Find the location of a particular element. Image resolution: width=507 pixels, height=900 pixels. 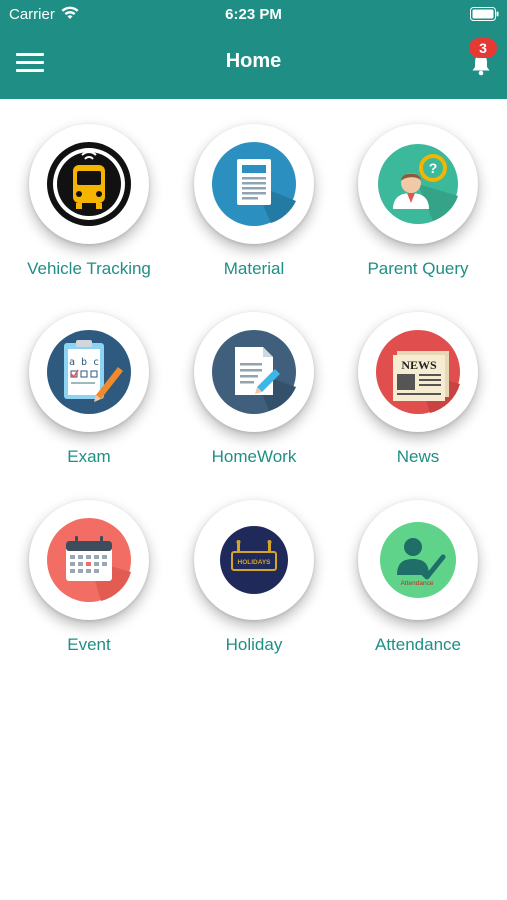

tile-parent-query: ? Parent Query is located at coordinates (418, 188).